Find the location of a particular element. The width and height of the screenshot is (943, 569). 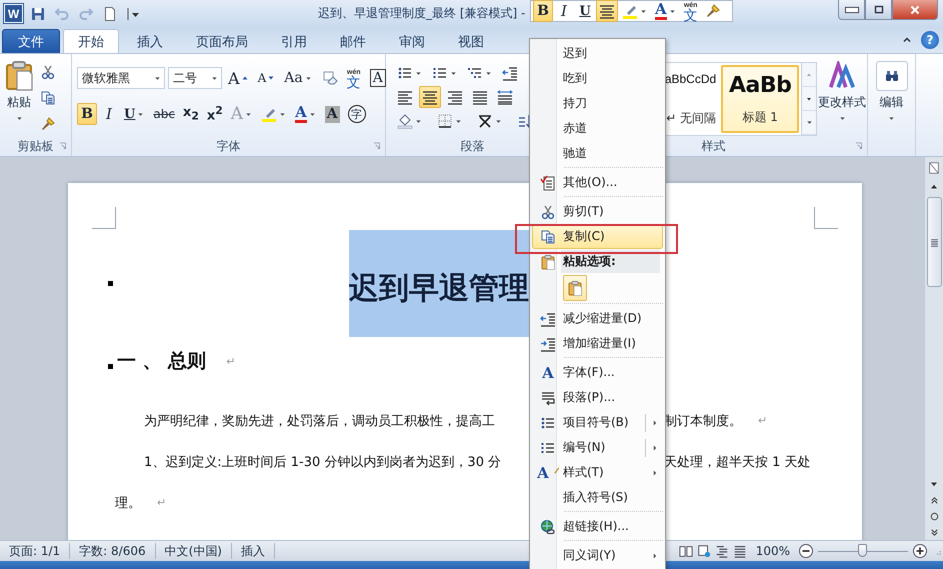

maximize-button is located at coordinates (878, 10).